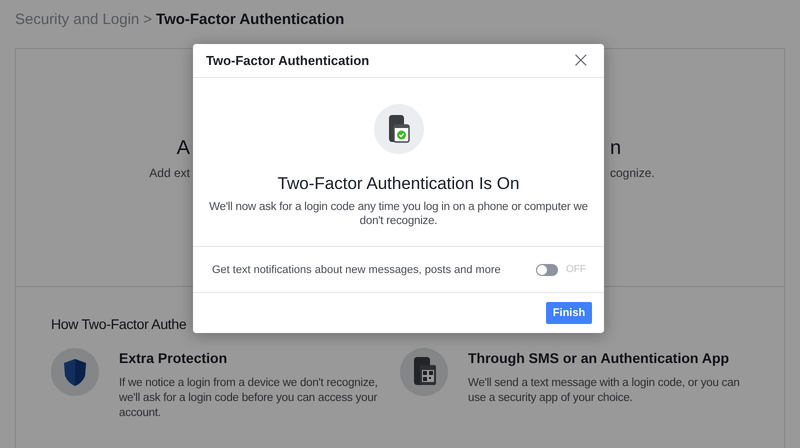 This screenshot has height=448, width=800. Describe the element at coordinates (616, 148) in the screenshot. I see `hero-title: n` at that location.